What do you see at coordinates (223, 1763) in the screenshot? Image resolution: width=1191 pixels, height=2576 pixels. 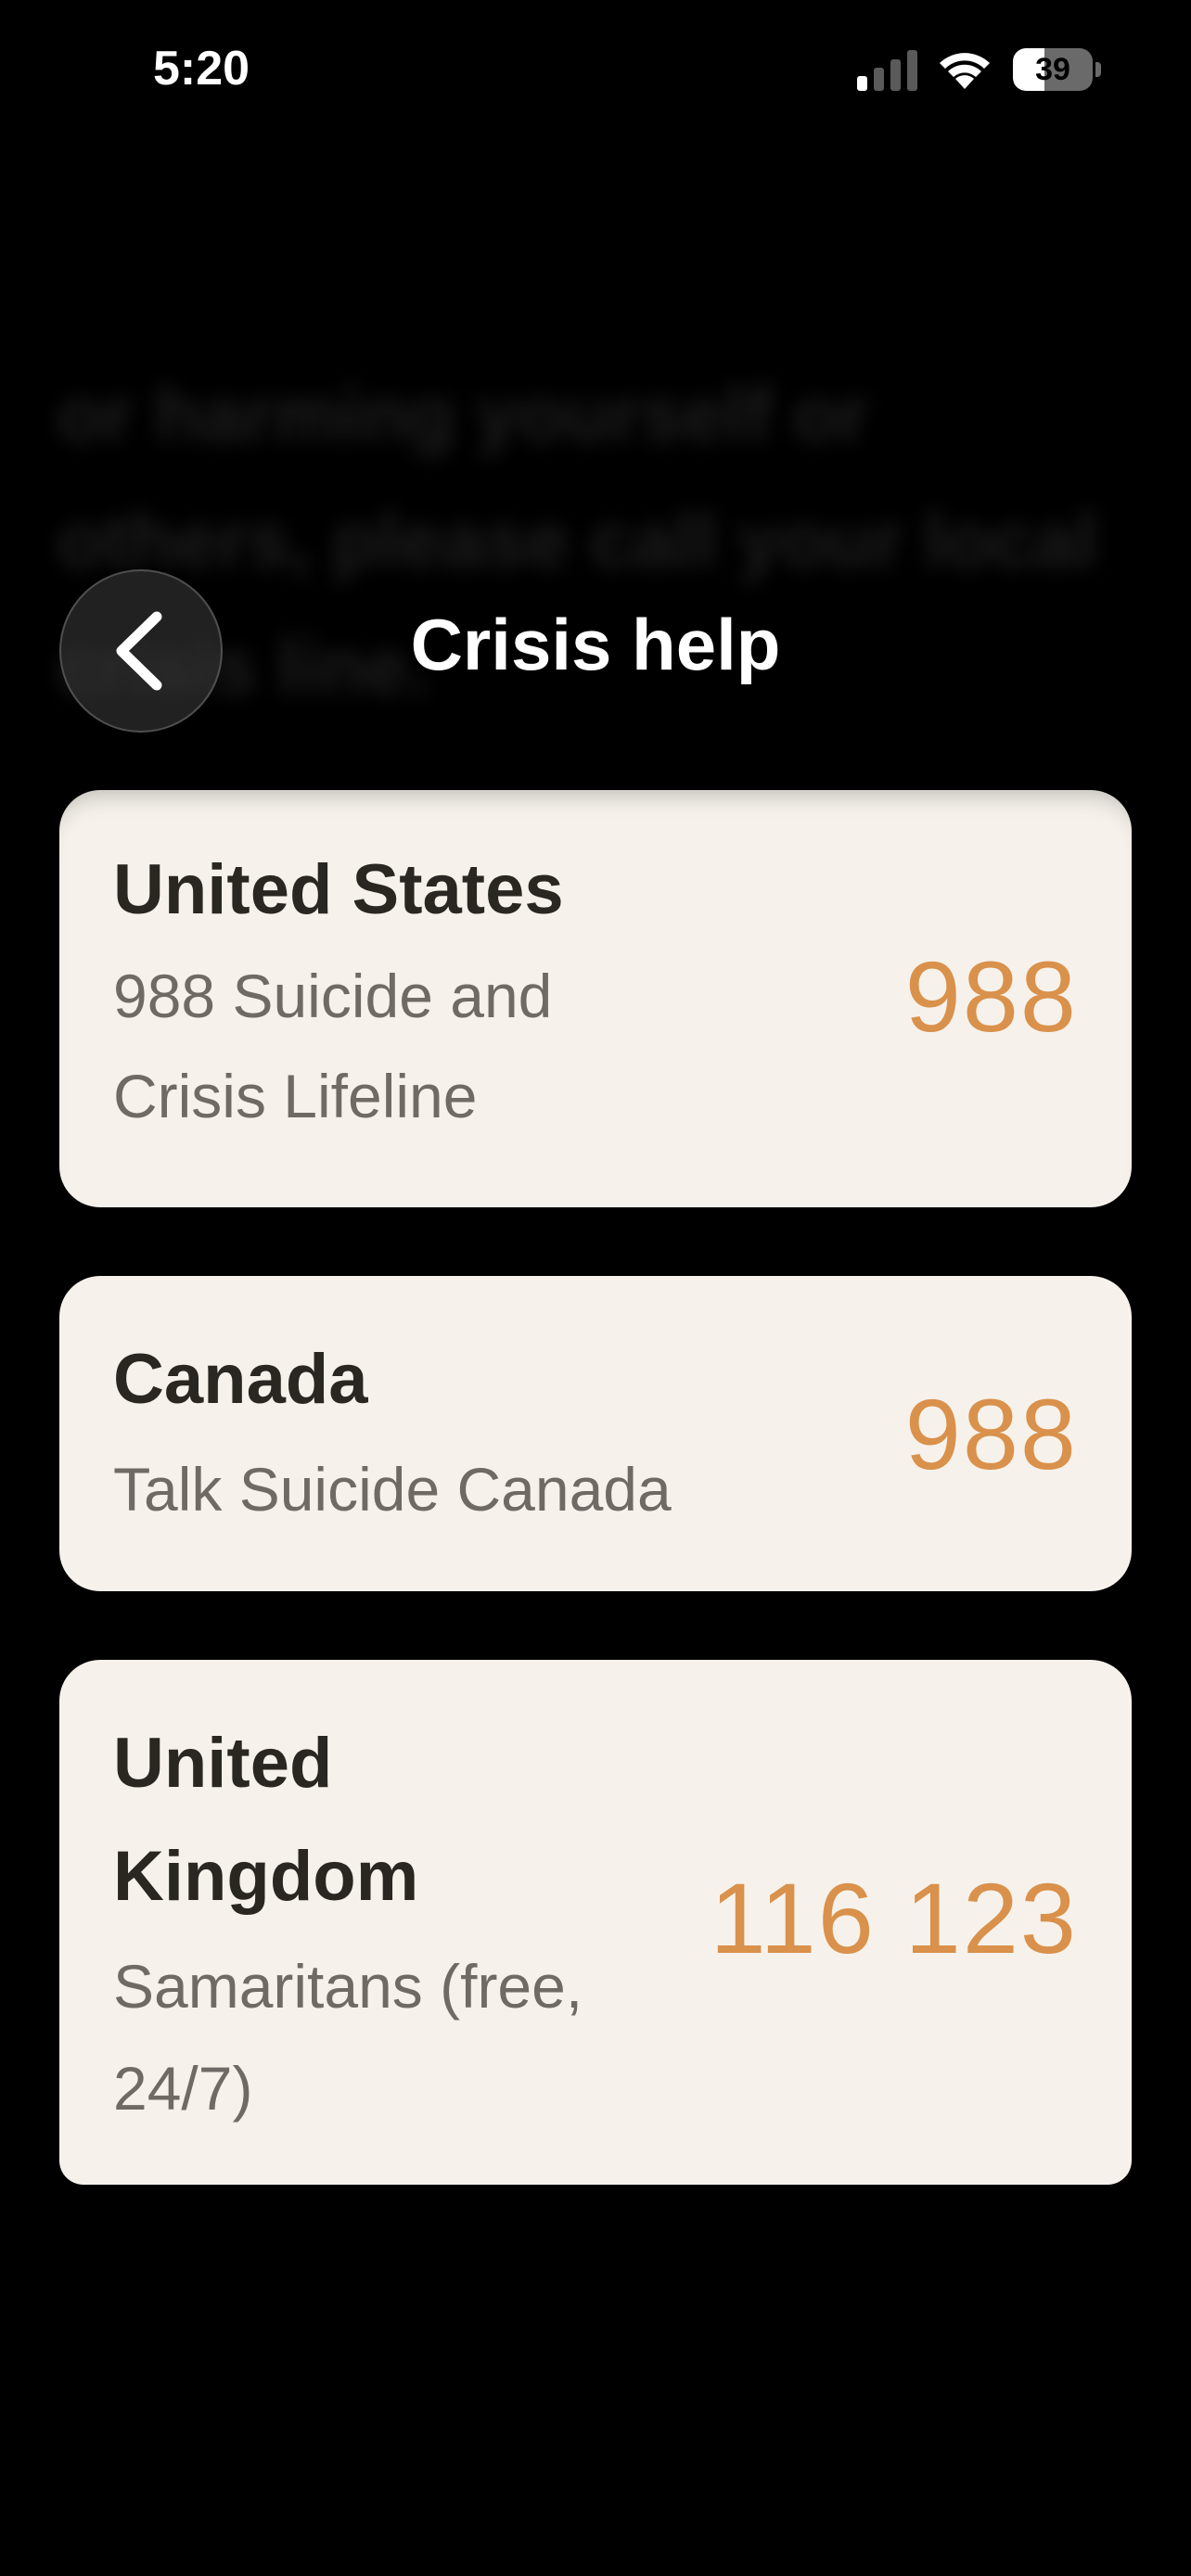 I see `country-name: United` at bounding box center [223, 1763].